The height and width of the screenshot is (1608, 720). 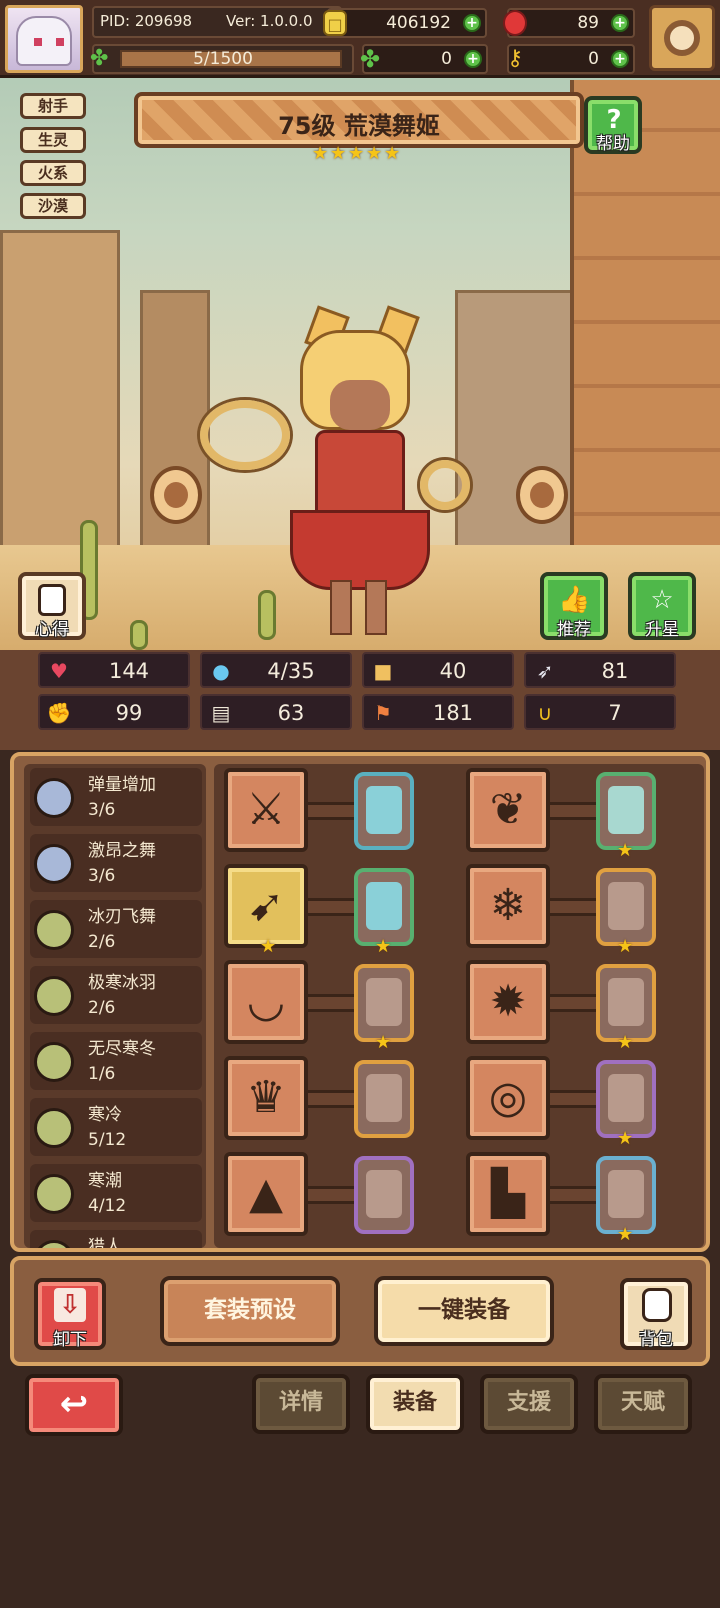 What do you see at coordinates (116, 995) in the screenshot?
I see `skill-item: 极寒冰羽 2/6` at bounding box center [116, 995].